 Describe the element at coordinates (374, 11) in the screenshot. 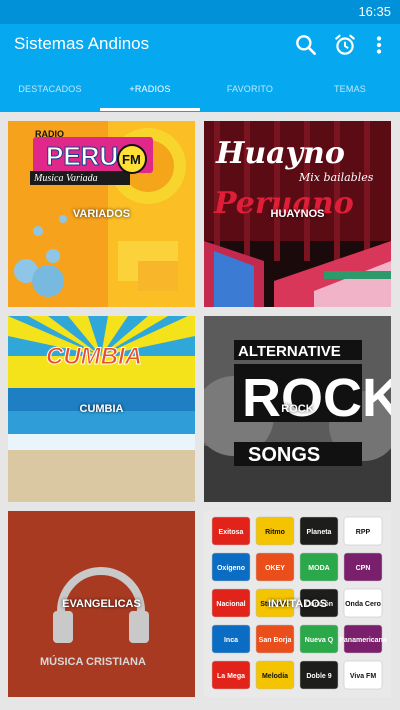

I see `status-time: 16:35` at that location.